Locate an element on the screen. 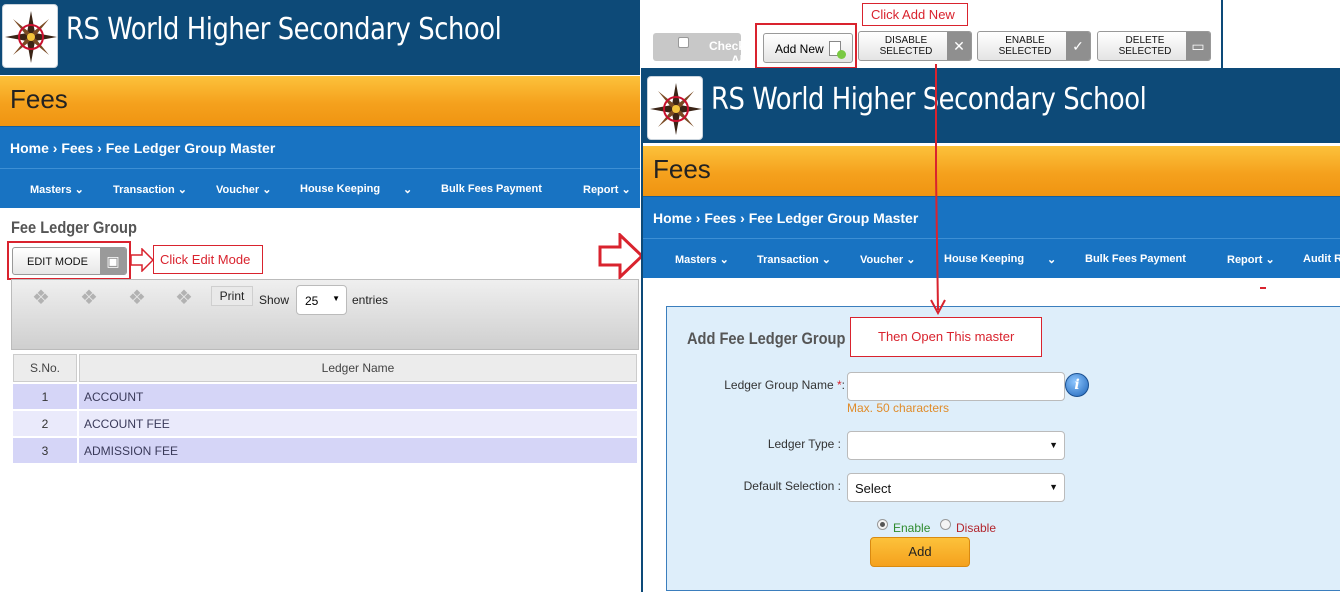  transition-arrow-icon is located at coordinates (621, 256).